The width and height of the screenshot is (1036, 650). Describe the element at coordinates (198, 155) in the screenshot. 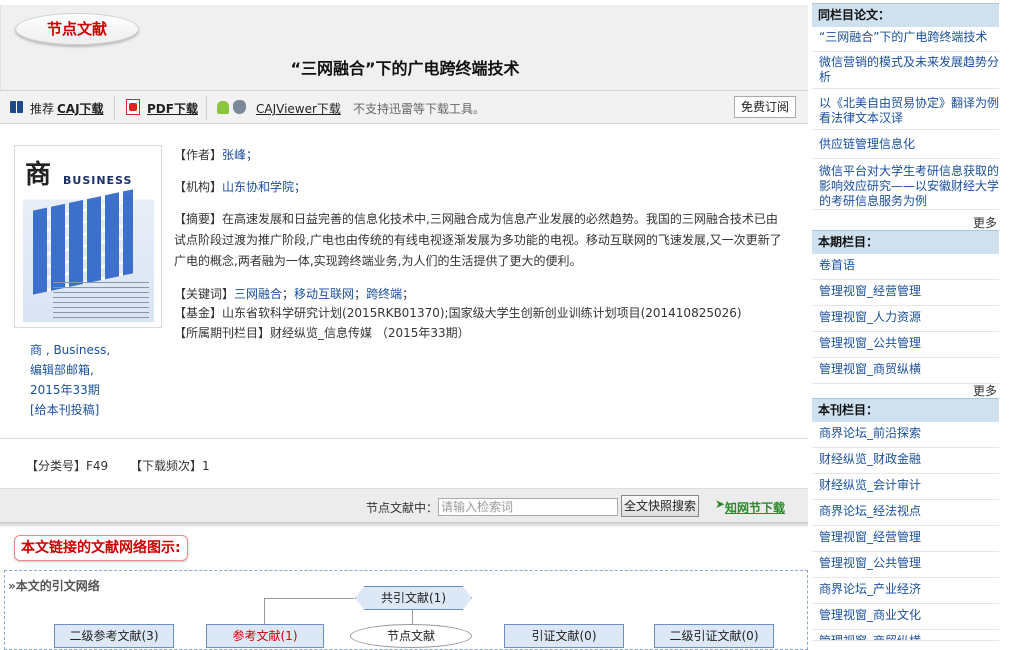

I see `author-label: 【作者】` at that location.